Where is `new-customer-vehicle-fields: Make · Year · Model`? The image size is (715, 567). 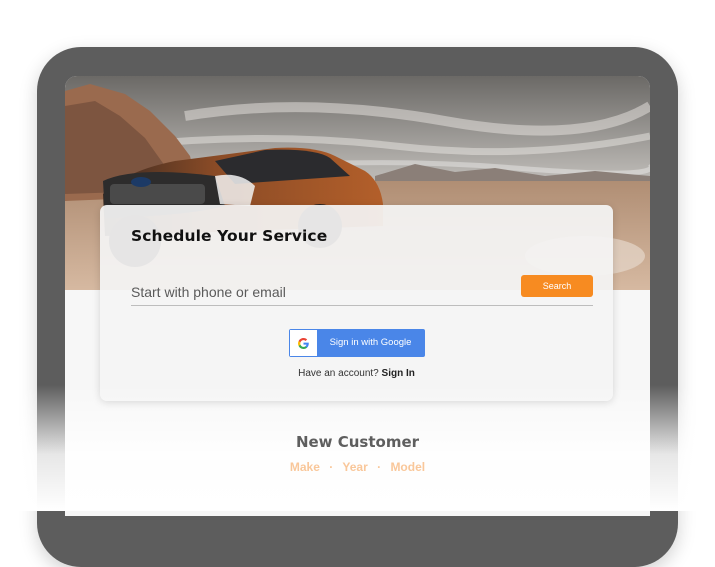 new-customer-vehicle-fields: Make · Year · Model is located at coordinates (357, 467).